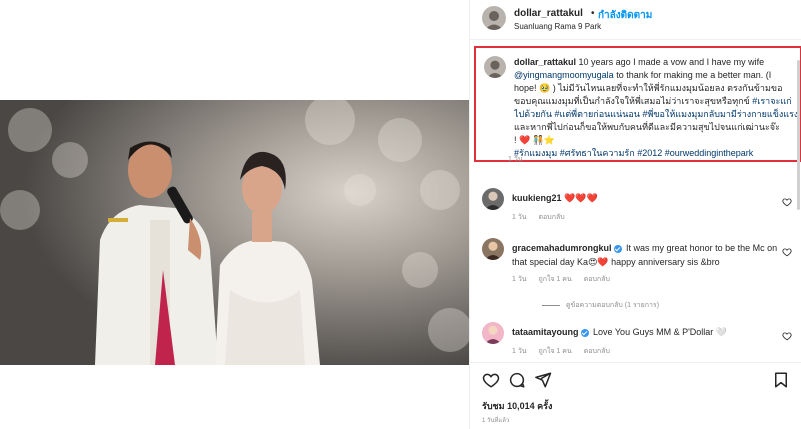 This screenshot has height=429, width=801. I want to click on author-username: dollar_rattakul, so click(548, 13).